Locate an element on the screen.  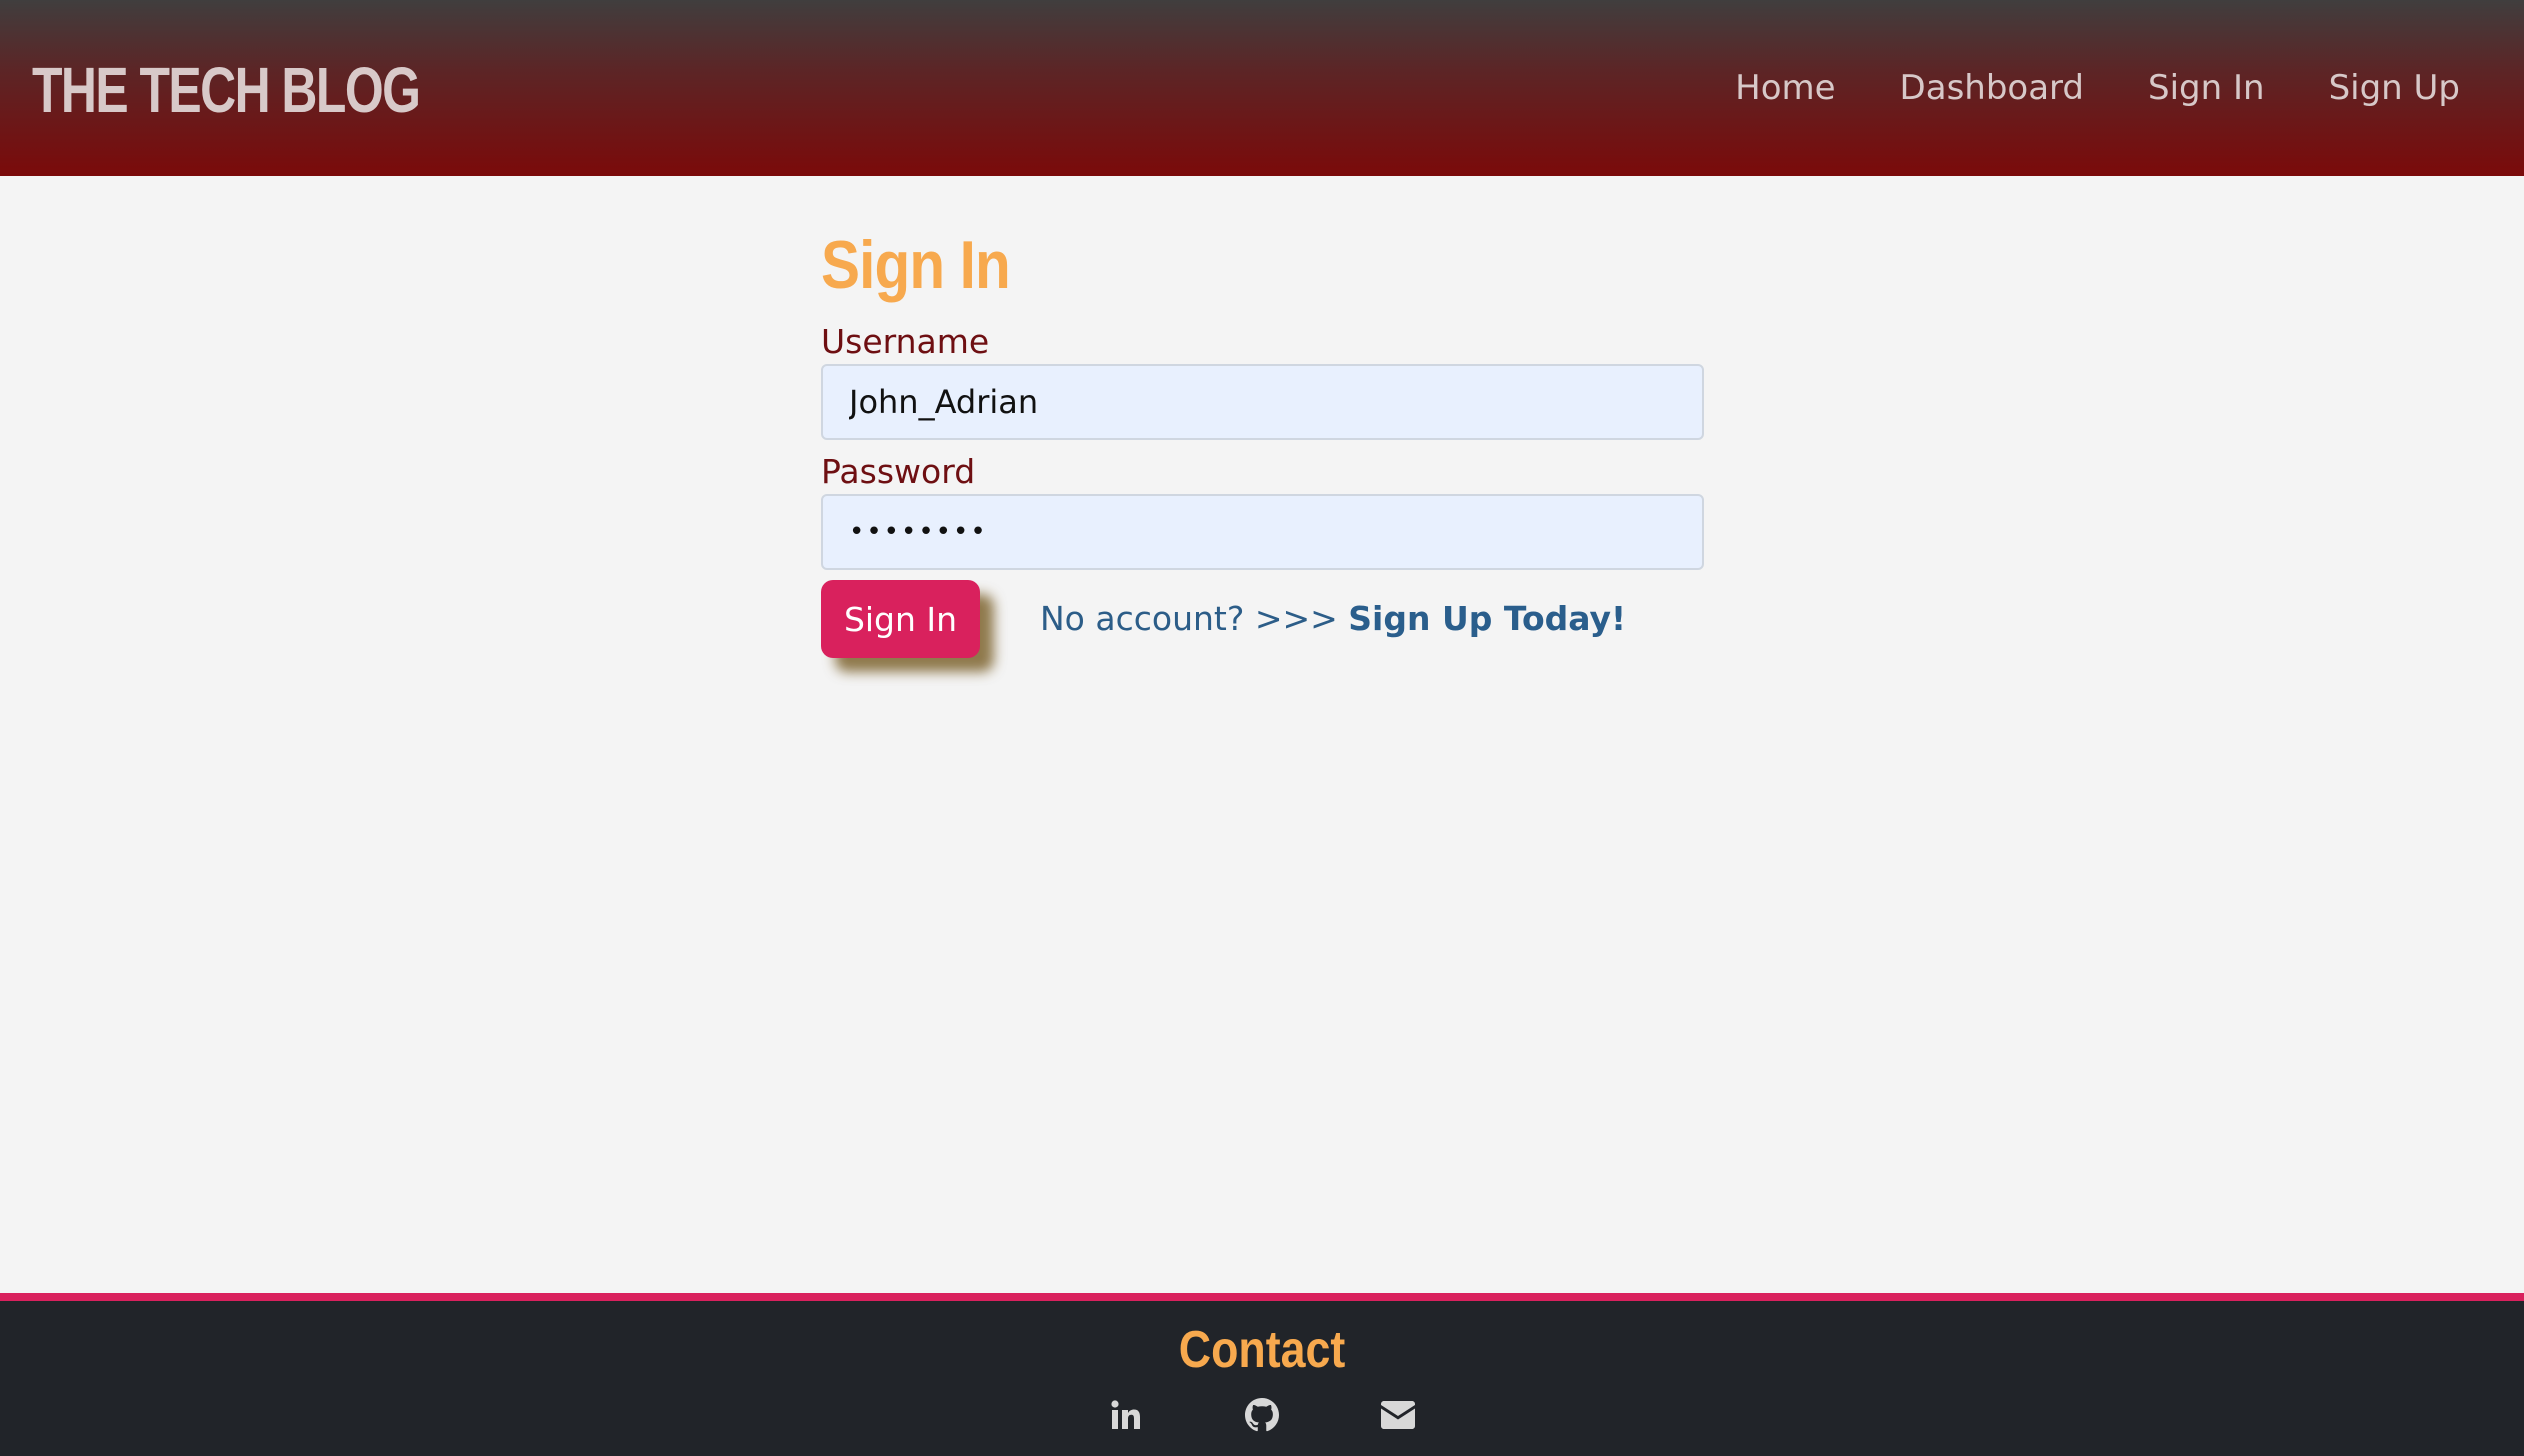
footer-title: Contact is located at coordinates (1262, 1350).